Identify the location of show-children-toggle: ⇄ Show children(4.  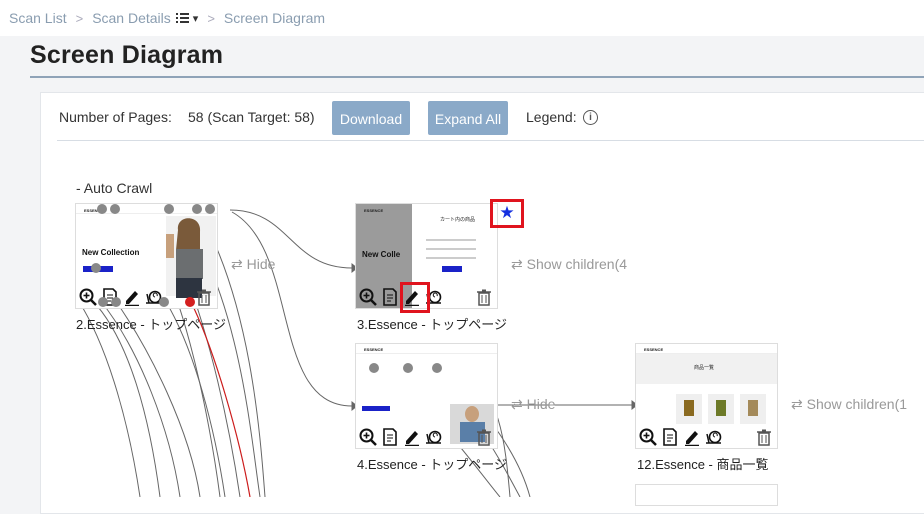
(569, 264).